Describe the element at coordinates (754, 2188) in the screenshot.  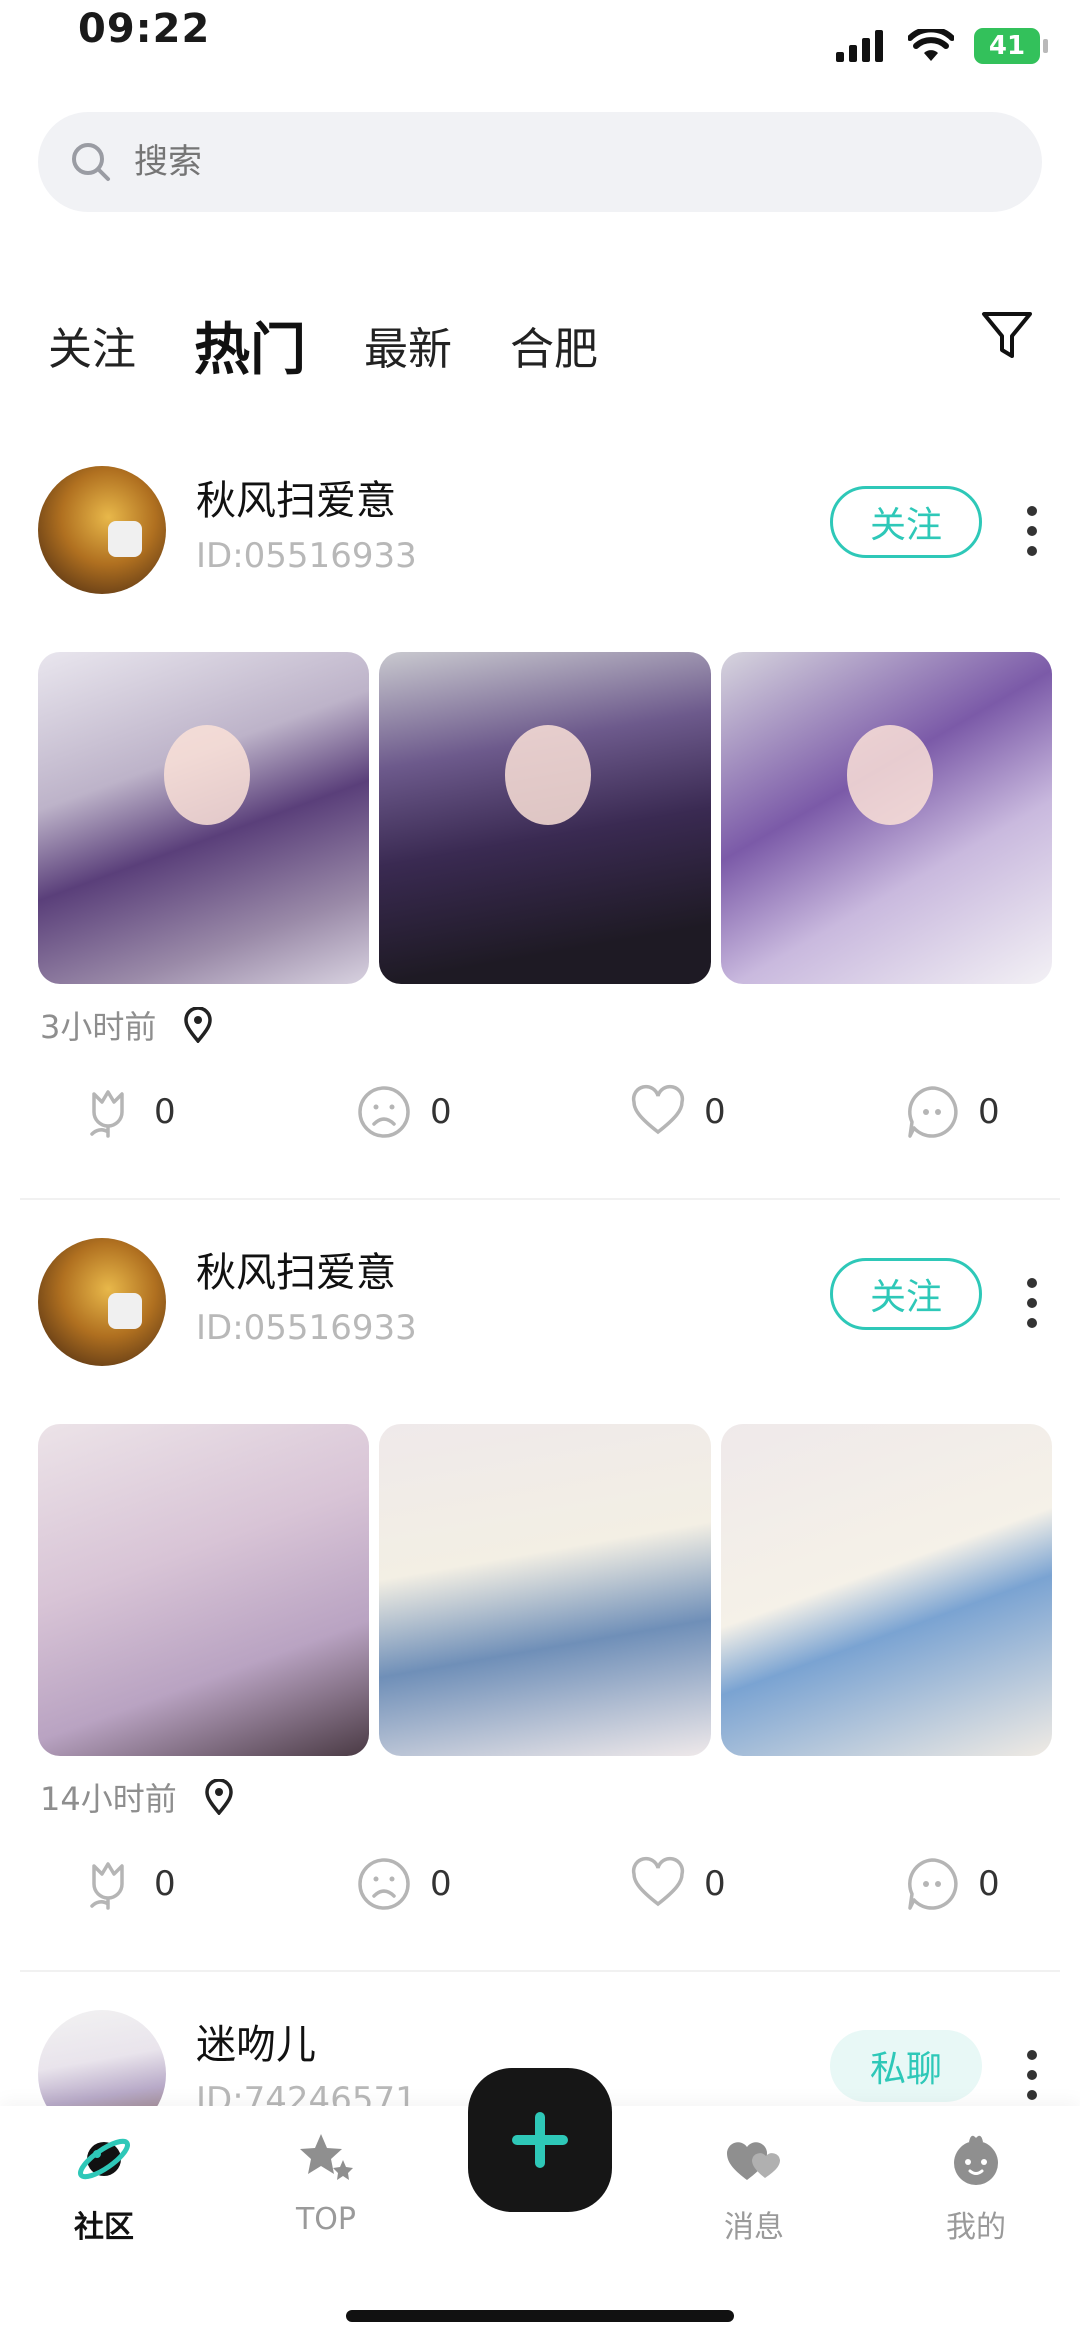
I see `nav-messages: 消息` at that location.